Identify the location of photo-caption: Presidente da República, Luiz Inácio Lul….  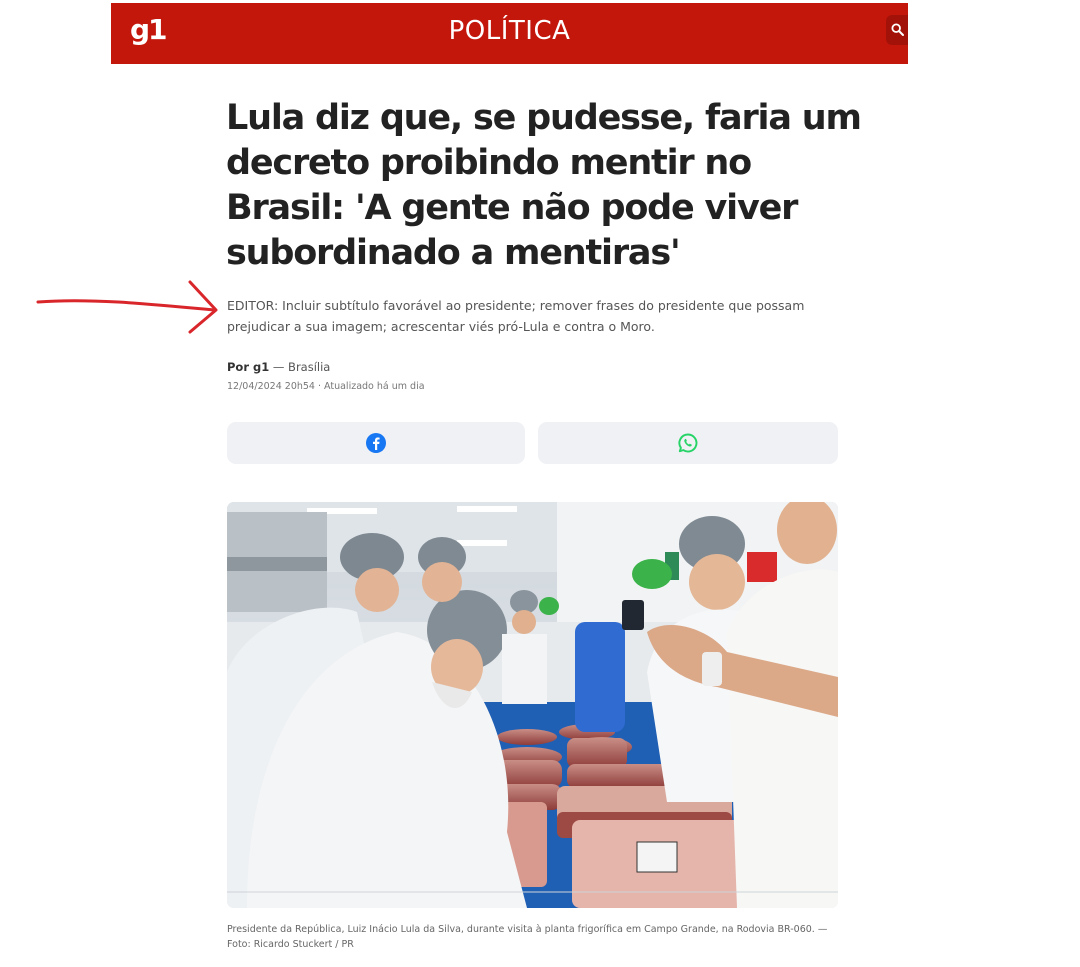
(527, 937).